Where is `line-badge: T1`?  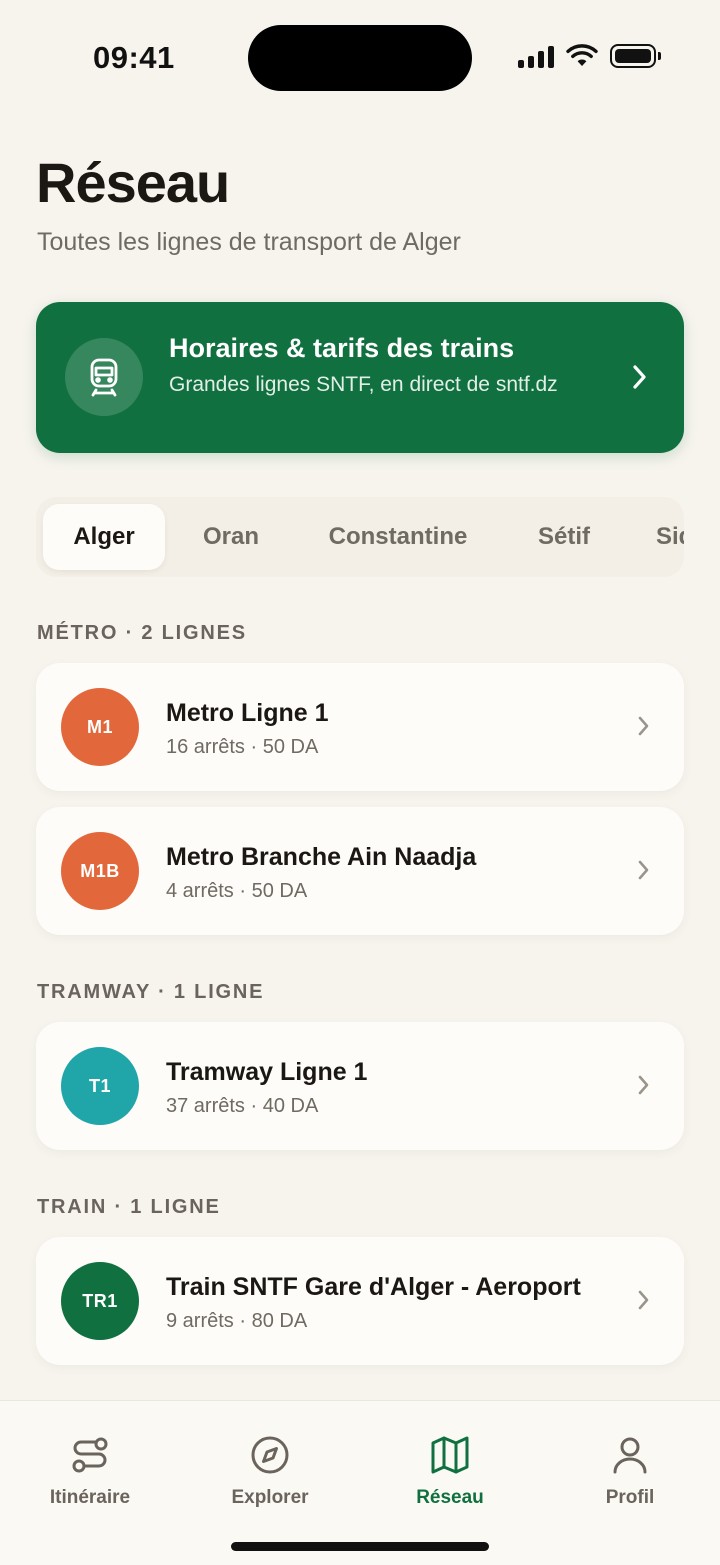 line-badge: T1 is located at coordinates (100, 1086).